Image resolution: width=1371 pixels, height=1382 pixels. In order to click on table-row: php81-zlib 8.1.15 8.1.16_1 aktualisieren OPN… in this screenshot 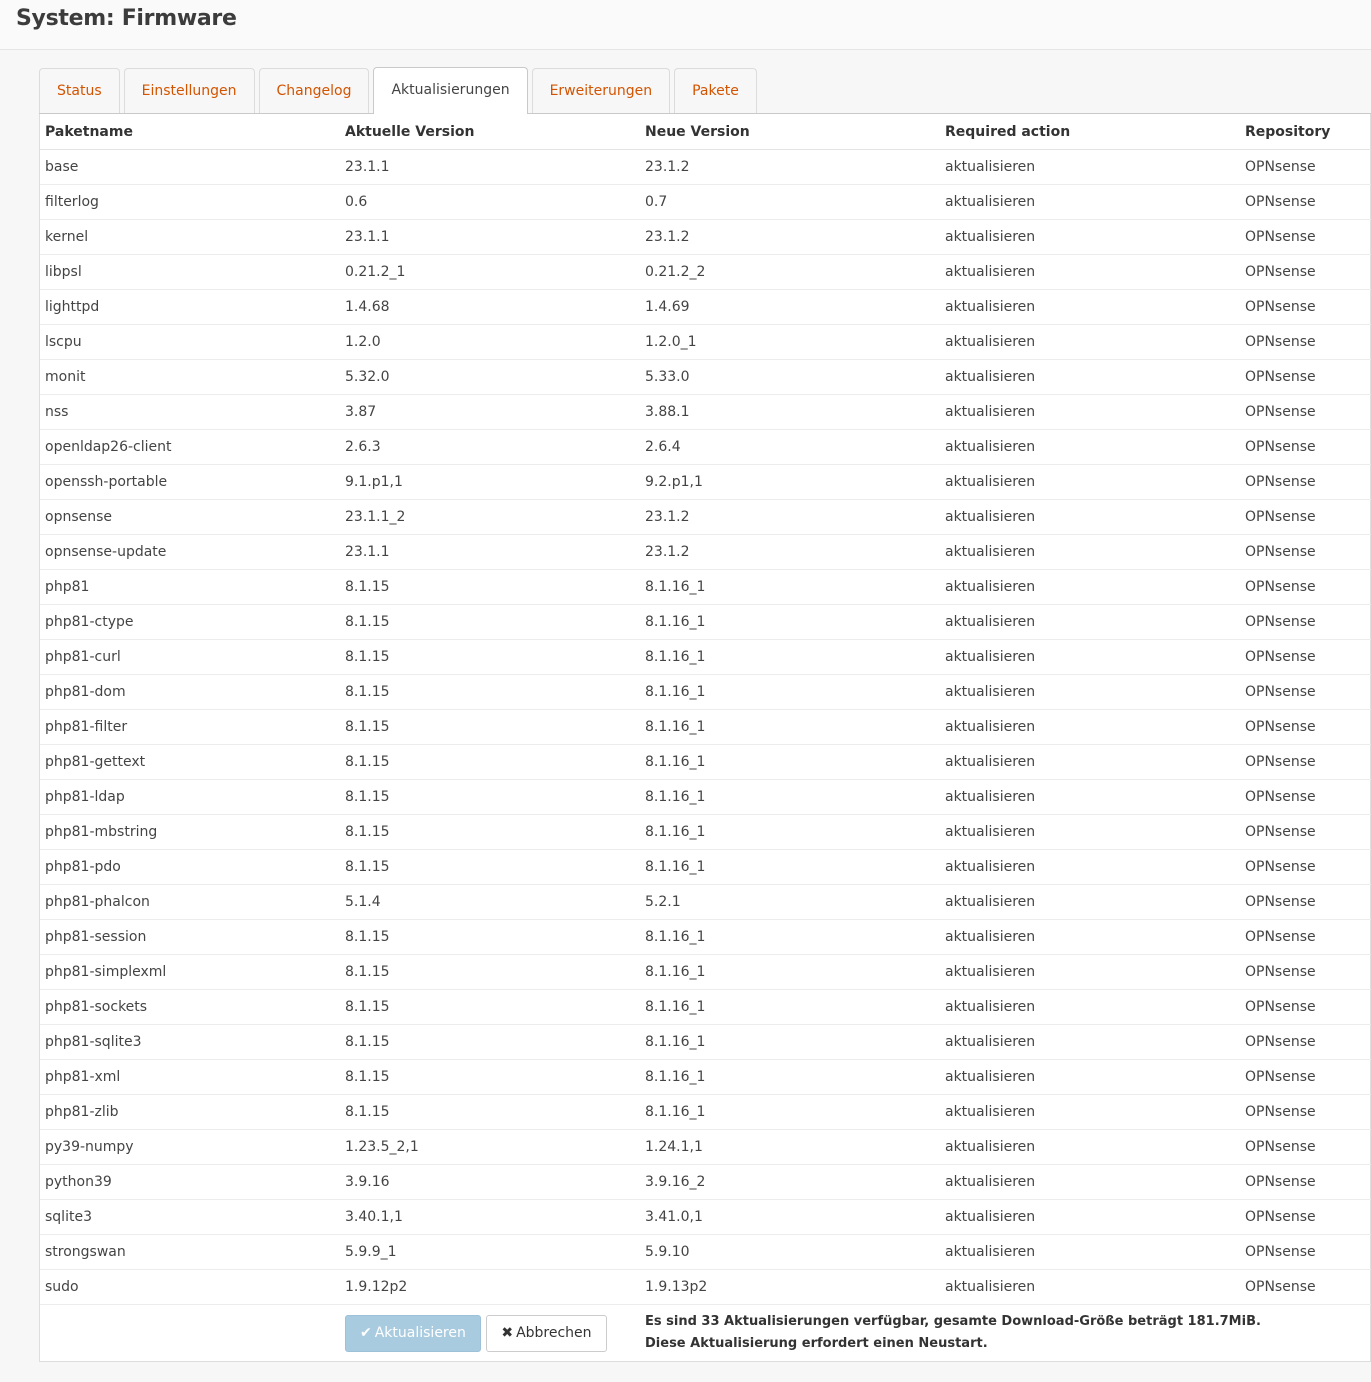, I will do `click(705, 1112)`.